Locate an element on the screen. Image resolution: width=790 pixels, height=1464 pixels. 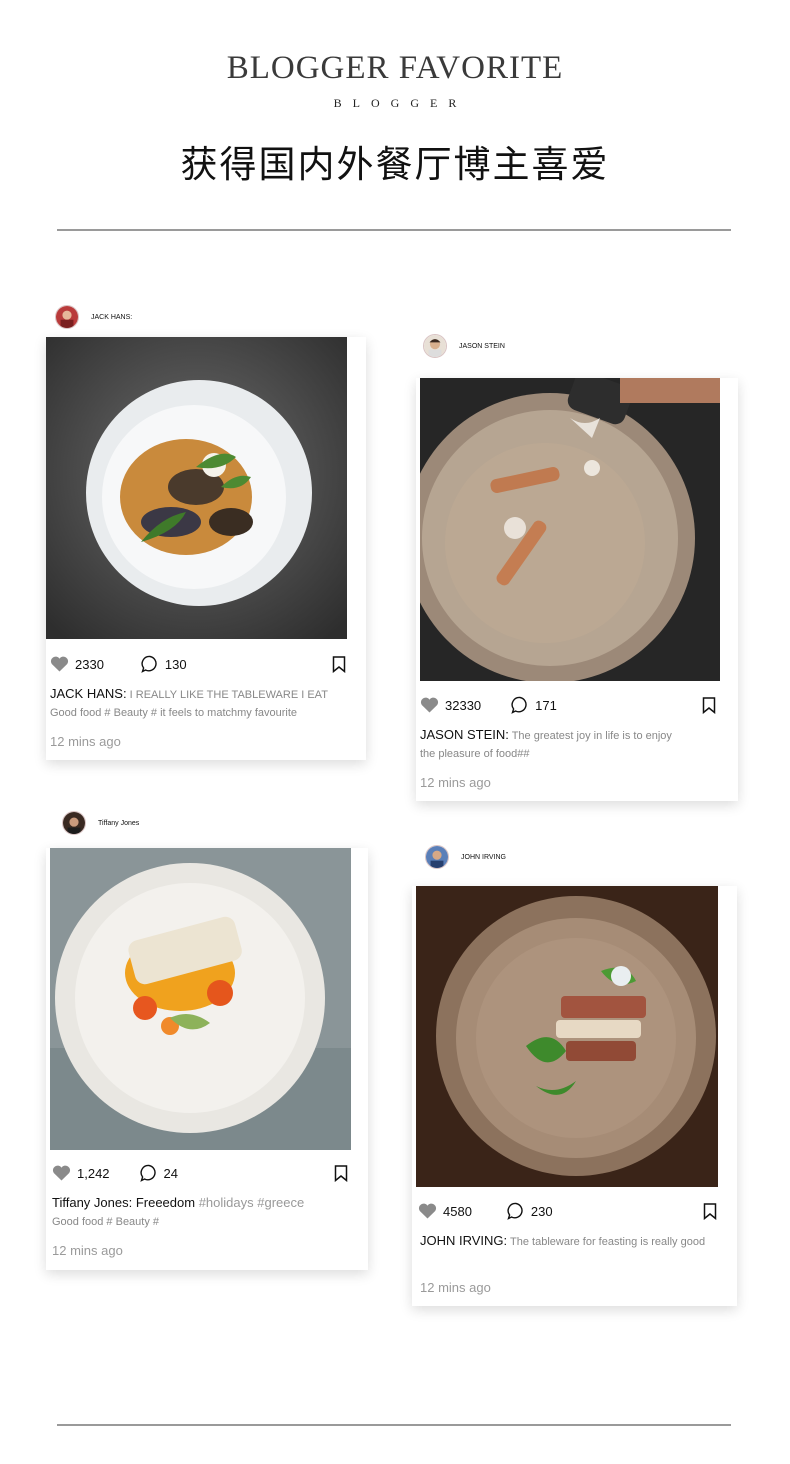
comment-button: 230 is located at coordinates (530, 1211).